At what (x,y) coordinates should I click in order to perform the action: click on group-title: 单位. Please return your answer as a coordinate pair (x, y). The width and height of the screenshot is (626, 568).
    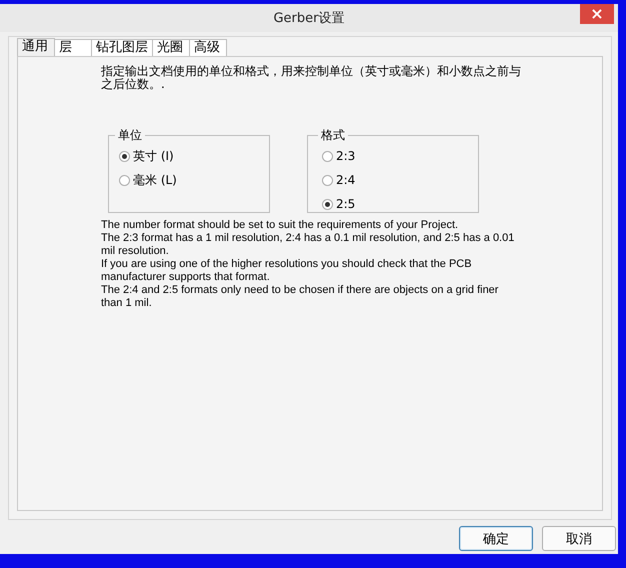
    Looking at the image, I should click on (130, 135).